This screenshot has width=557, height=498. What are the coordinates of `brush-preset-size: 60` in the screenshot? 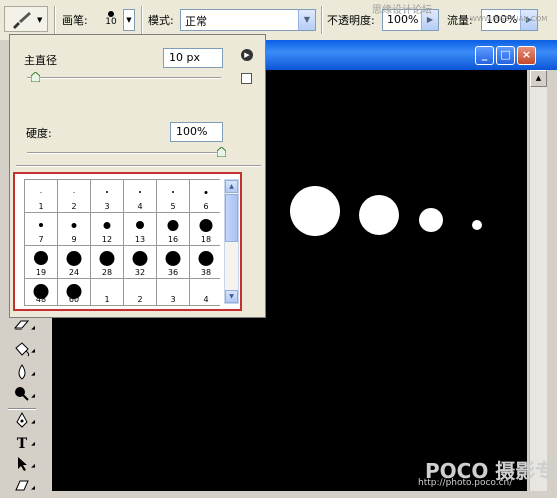 It's located at (74, 299).